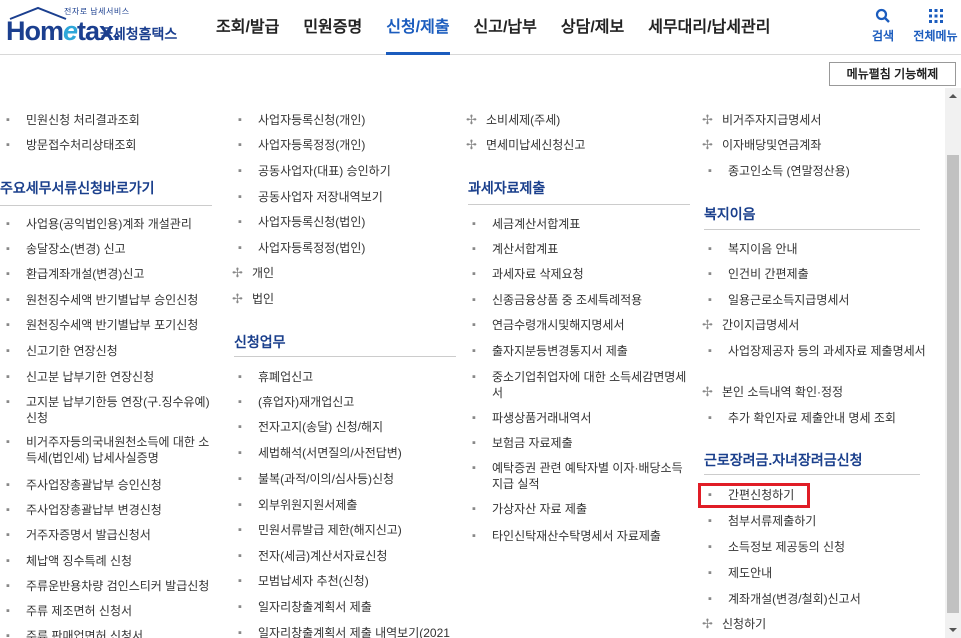  What do you see at coordinates (935, 26) in the screenshot?
I see `all-menu-button: 전체메뉴` at bounding box center [935, 26].